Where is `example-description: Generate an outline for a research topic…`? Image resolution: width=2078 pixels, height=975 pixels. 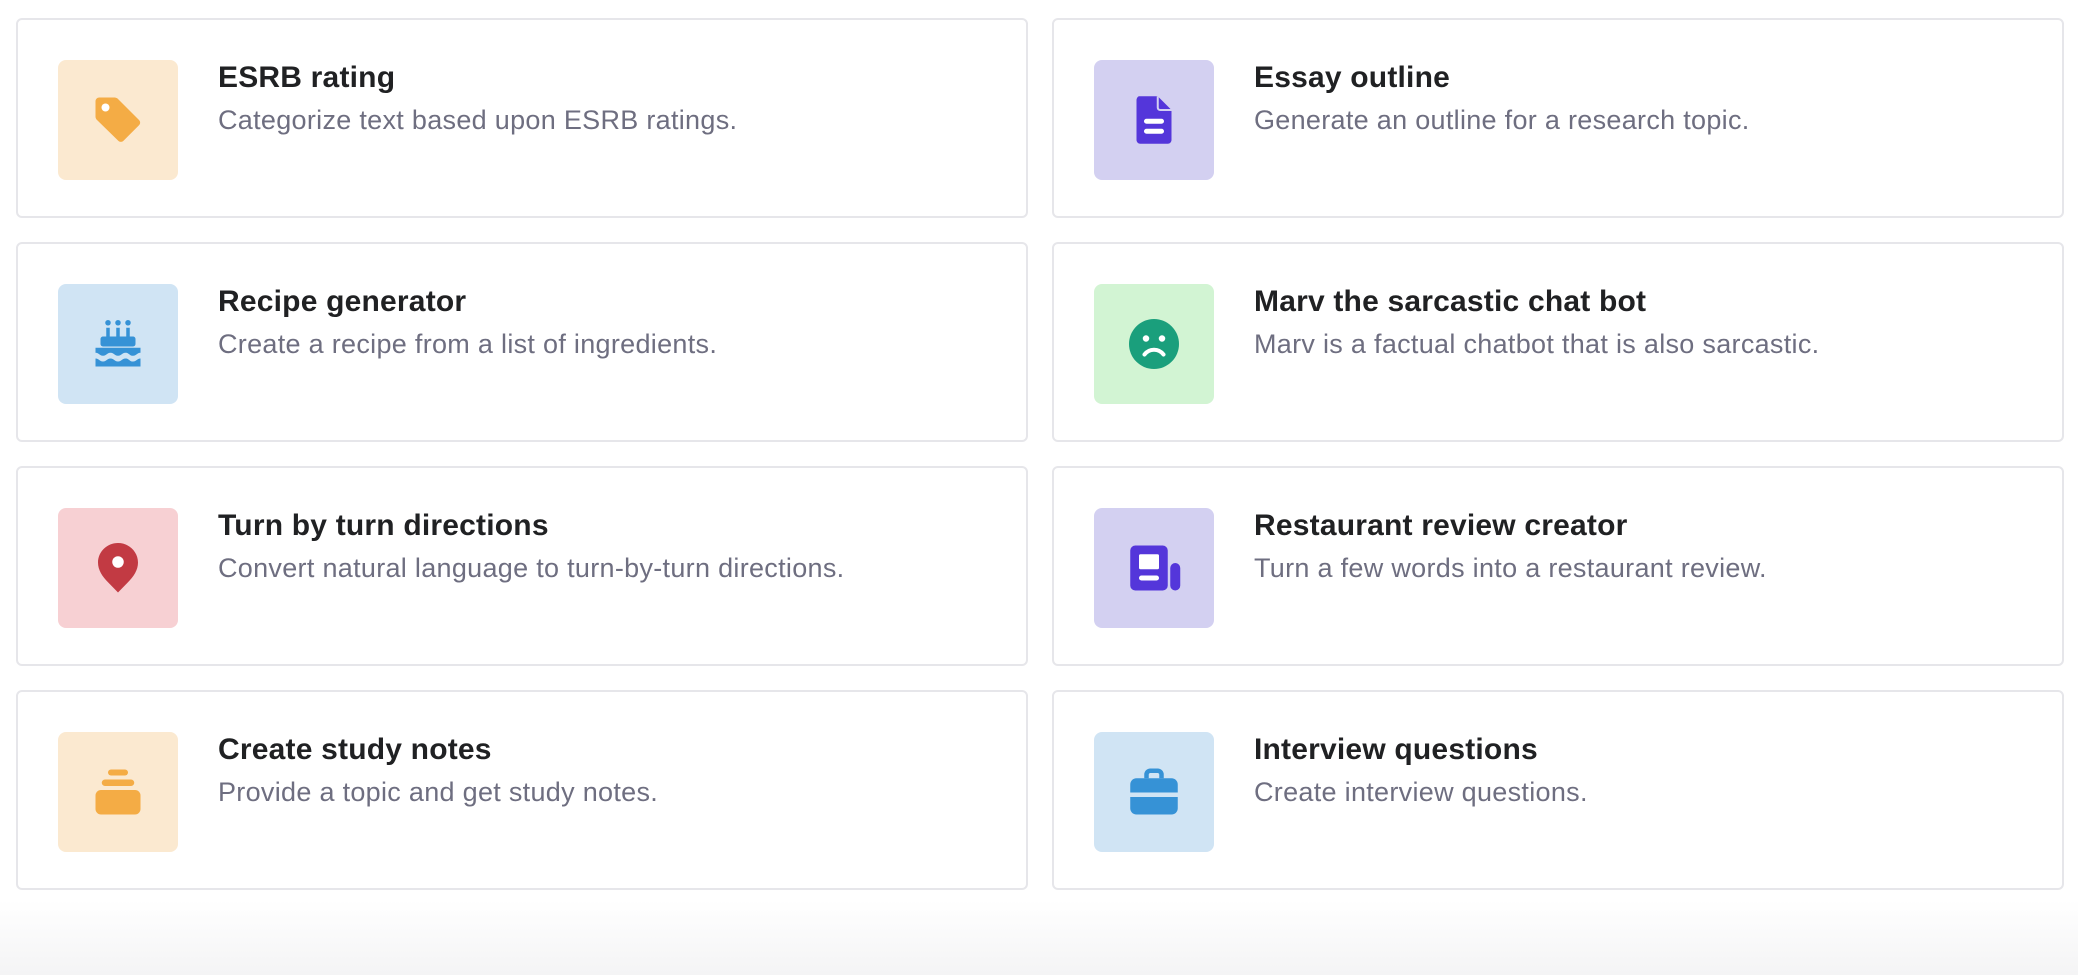
example-description: Generate an outline for a research topic… is located at coordinates (1502, 120).